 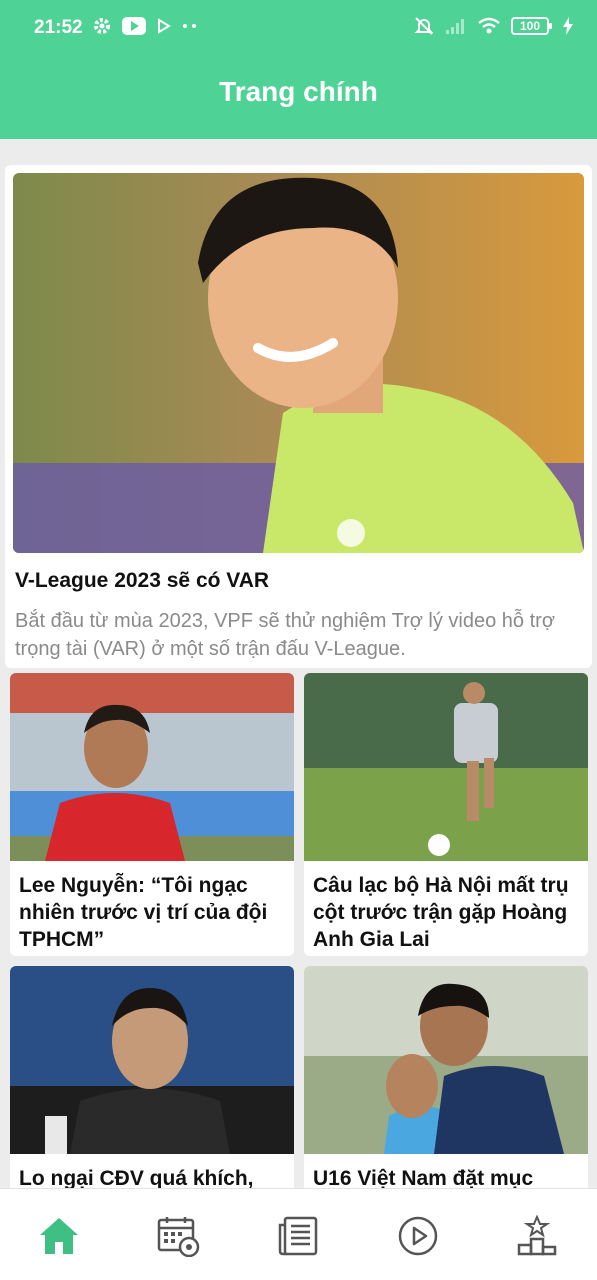 What do you see at coordinates (424, 26) in the screenshot?
I see `mute-icon` at bounding box center [424, 26].